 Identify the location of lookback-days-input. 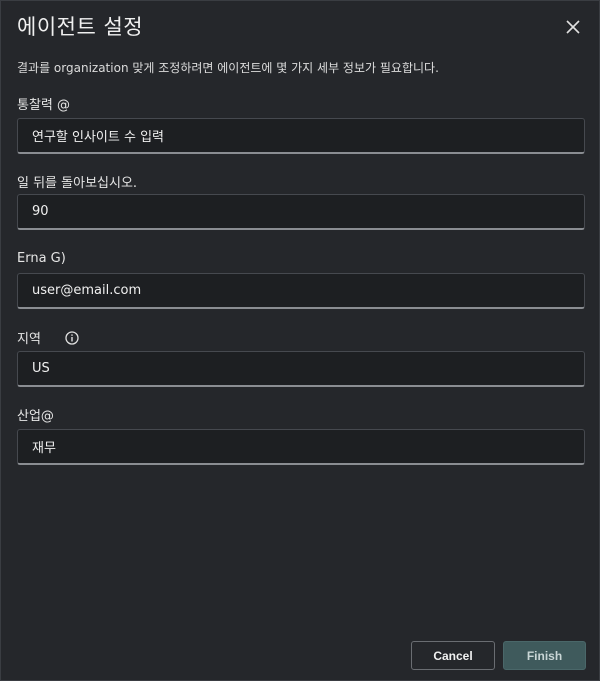
(301, 212).